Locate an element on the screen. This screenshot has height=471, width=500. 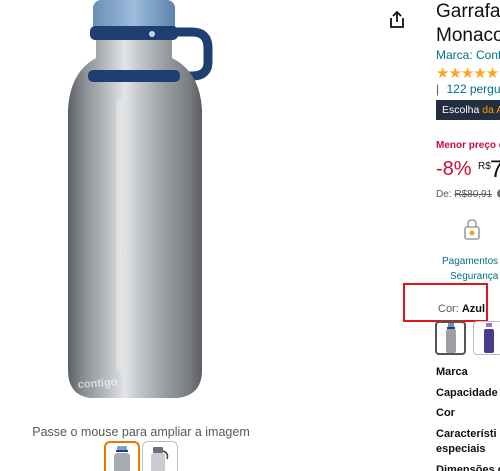
thumbnail-bottle-blue is located at coordinates (122, 456).